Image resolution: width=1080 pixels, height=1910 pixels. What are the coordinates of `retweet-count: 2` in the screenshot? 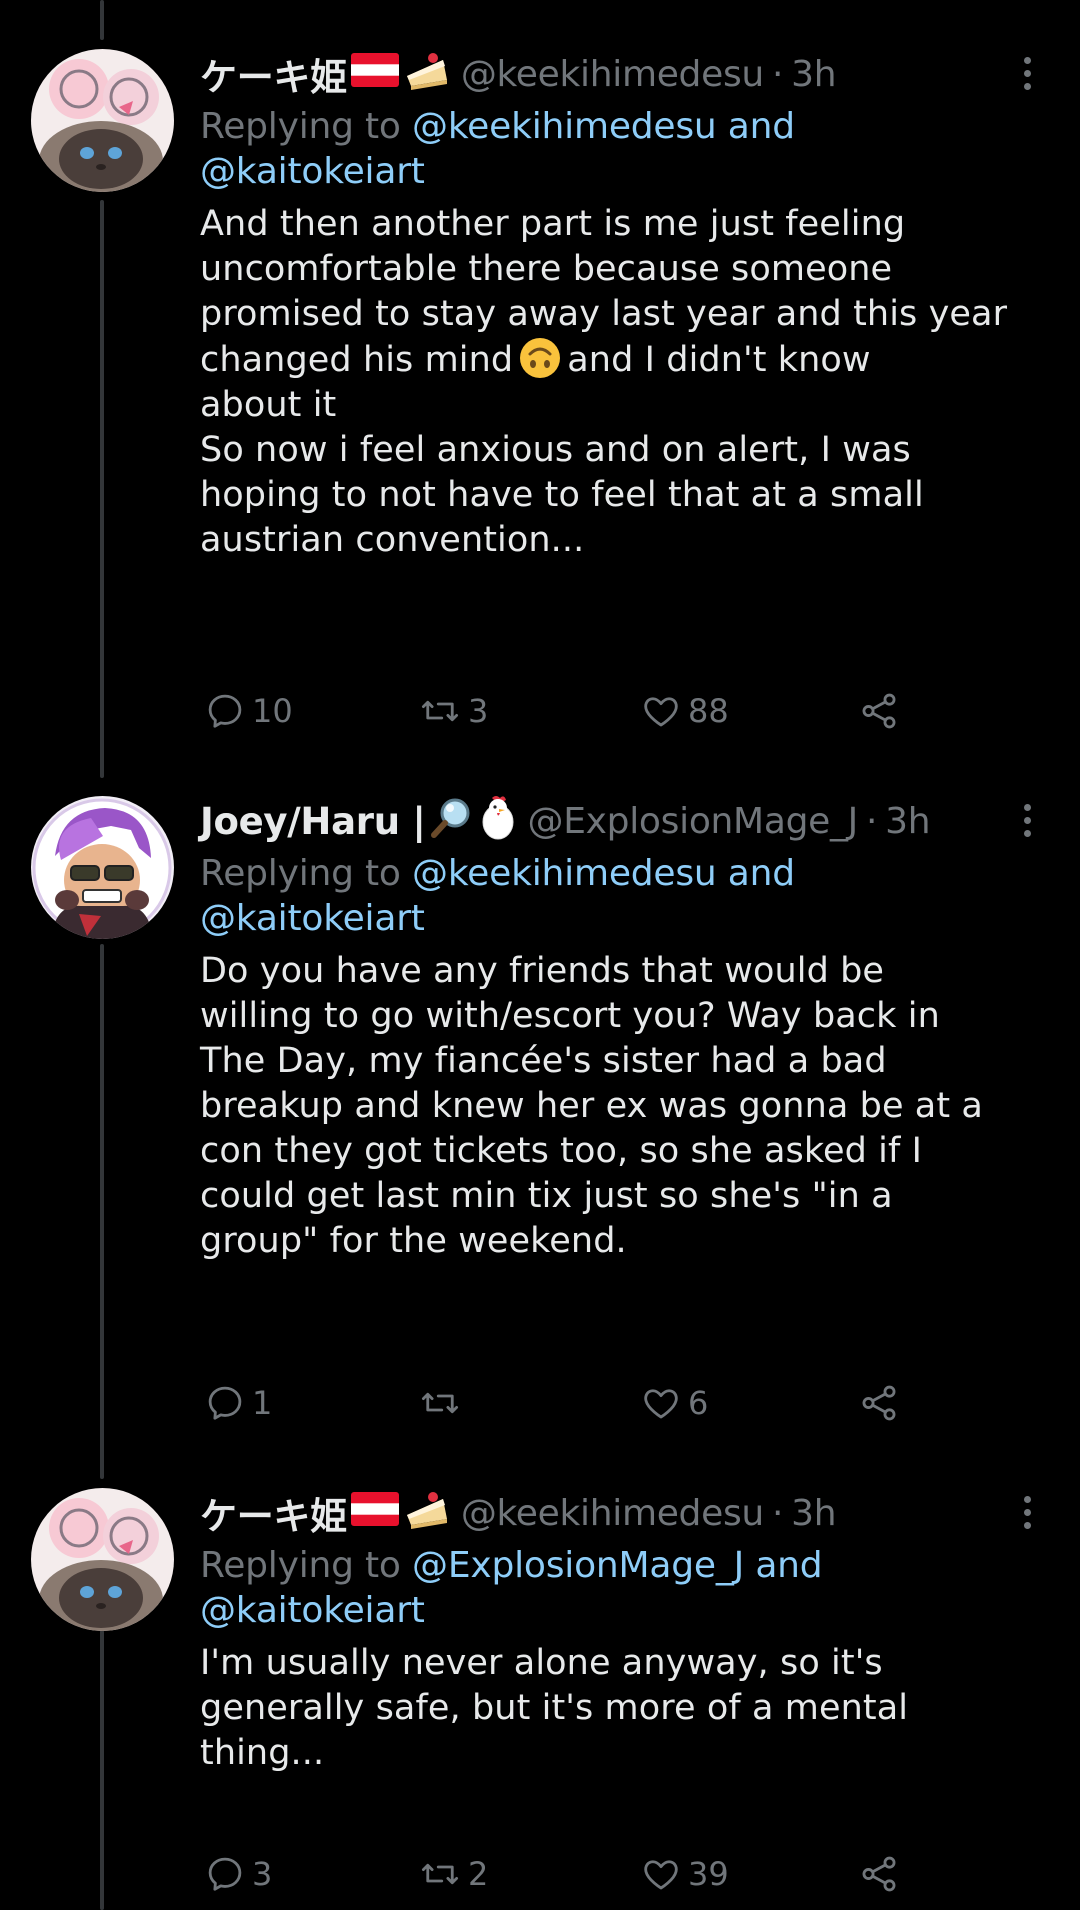 It's located at (478, 1874).